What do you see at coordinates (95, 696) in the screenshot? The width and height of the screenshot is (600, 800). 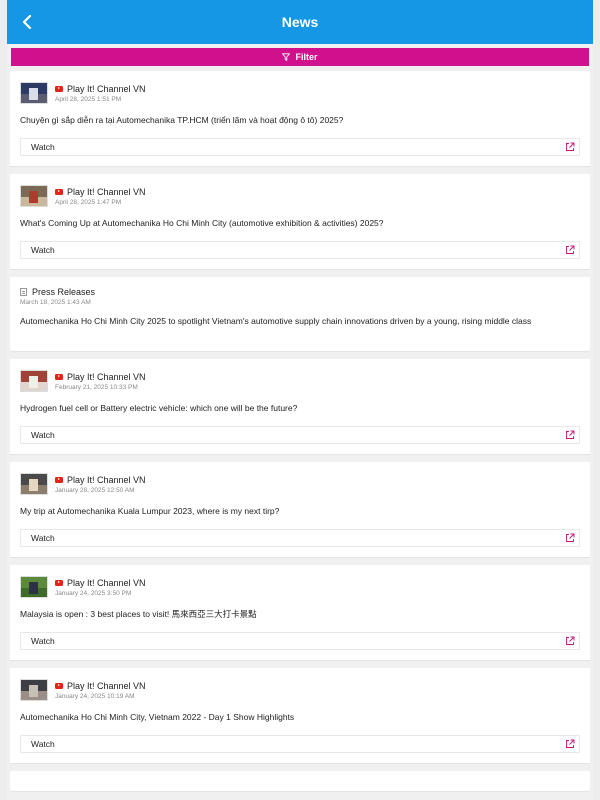 I see `post-date: January 24, 2025 10:19 AM` at bounding box center [95, 696].